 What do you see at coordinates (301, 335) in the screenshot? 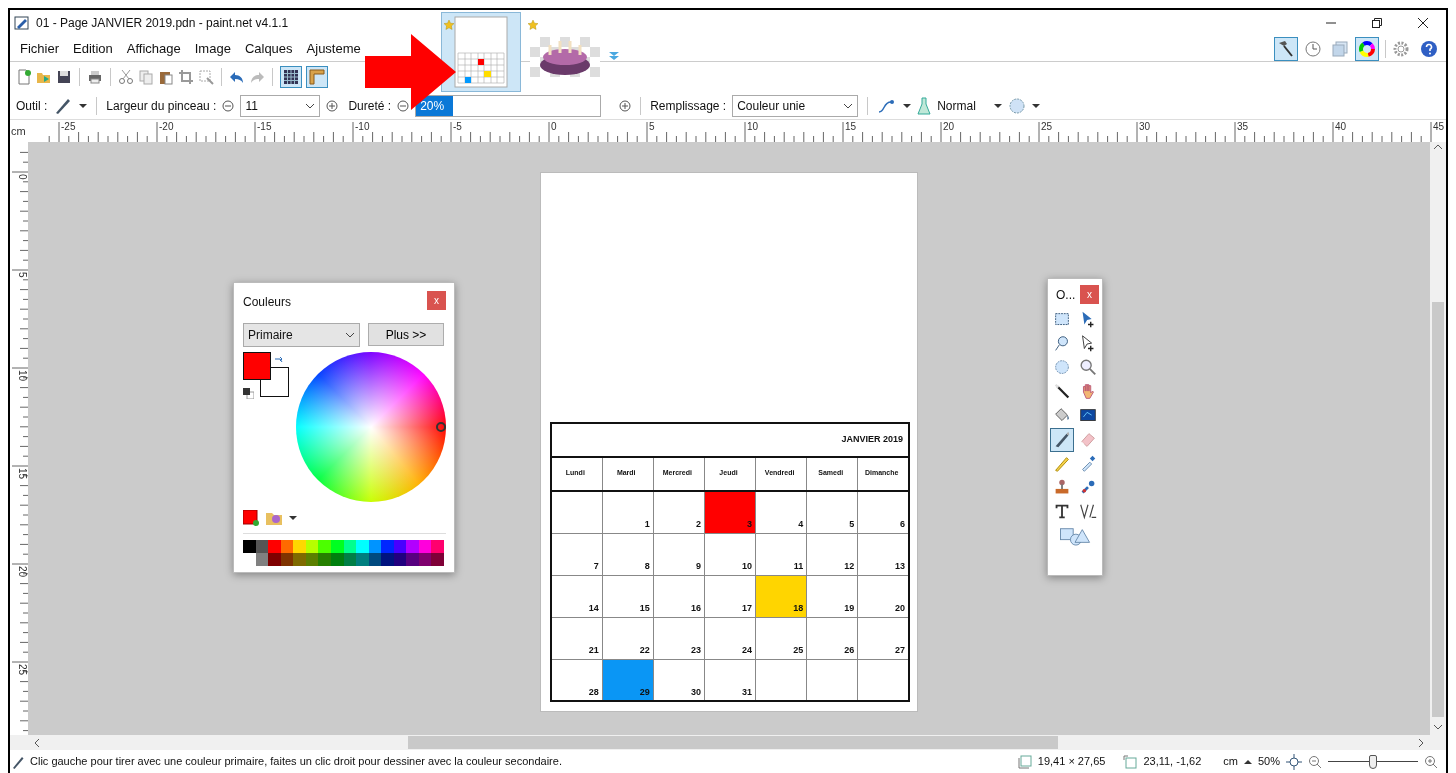
I see `color-target-dropdown: Primaire` at bounding box center [301, 335].